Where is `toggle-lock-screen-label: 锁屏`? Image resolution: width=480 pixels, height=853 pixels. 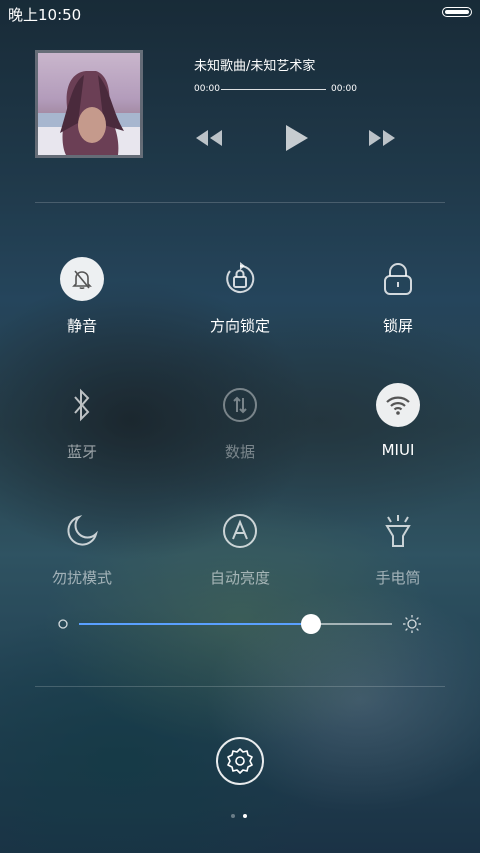 toggle-lock-screen-label: 锁屏 is located at coordinates (397, 326).